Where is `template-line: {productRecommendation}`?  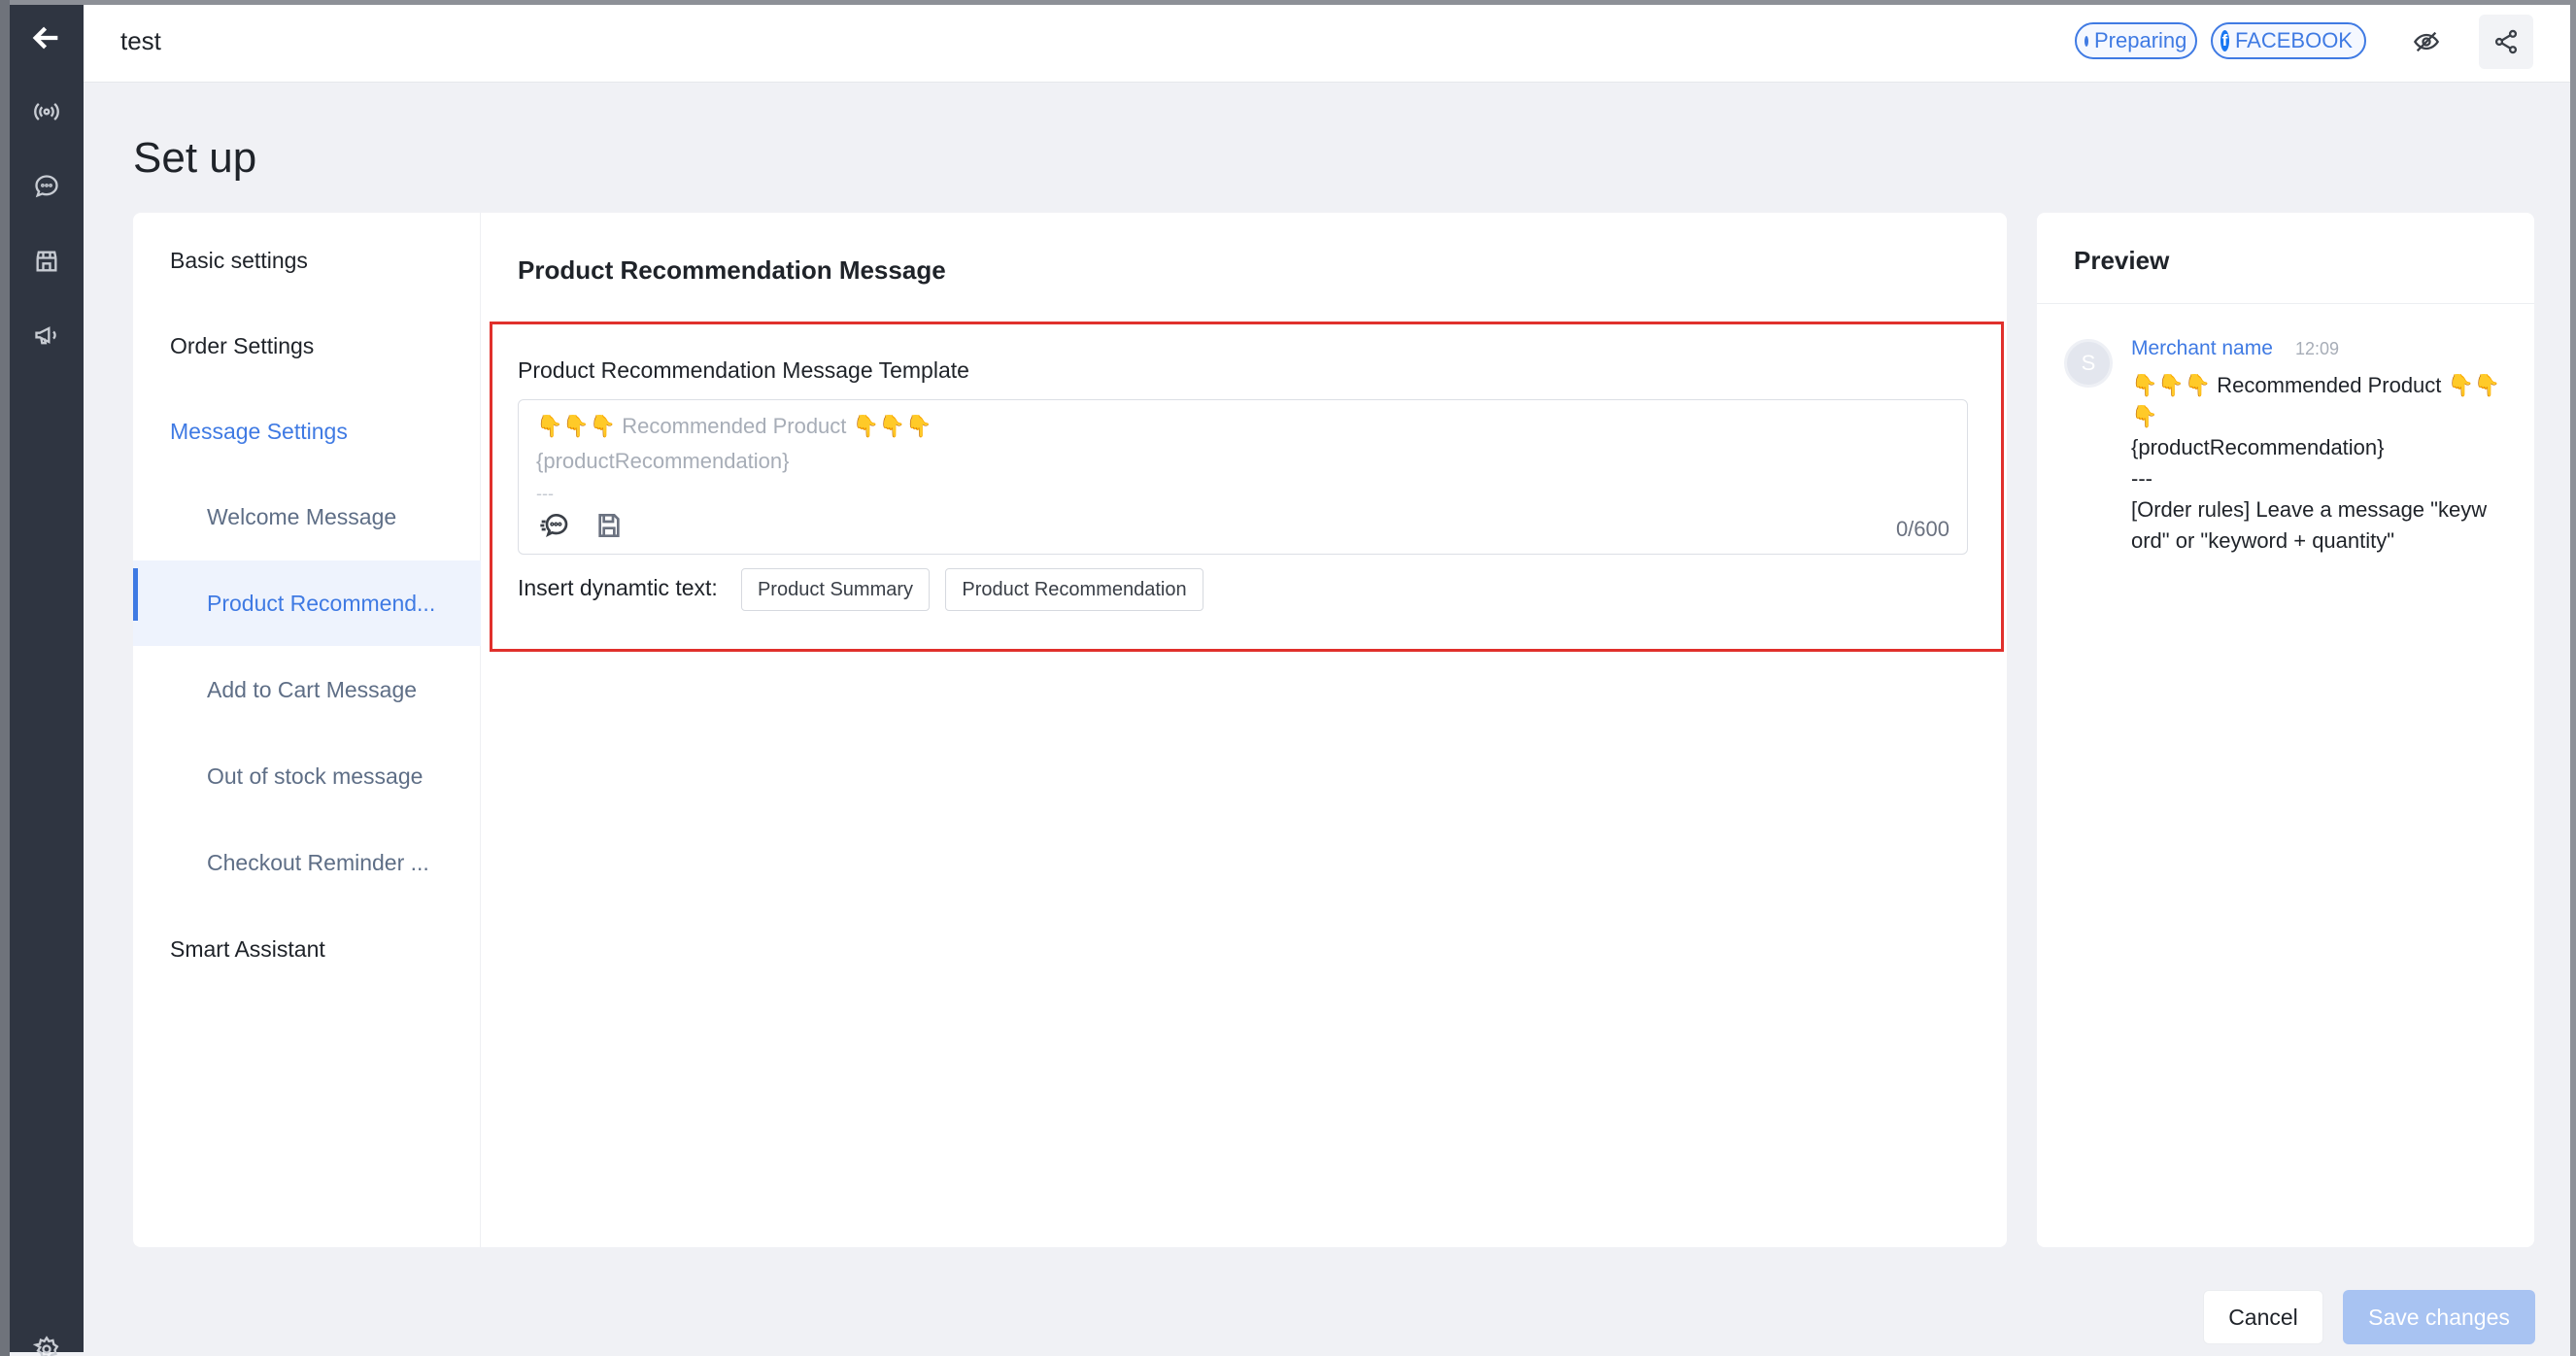 template-line: {productRecommendation} is located at coordinates (663, 461).